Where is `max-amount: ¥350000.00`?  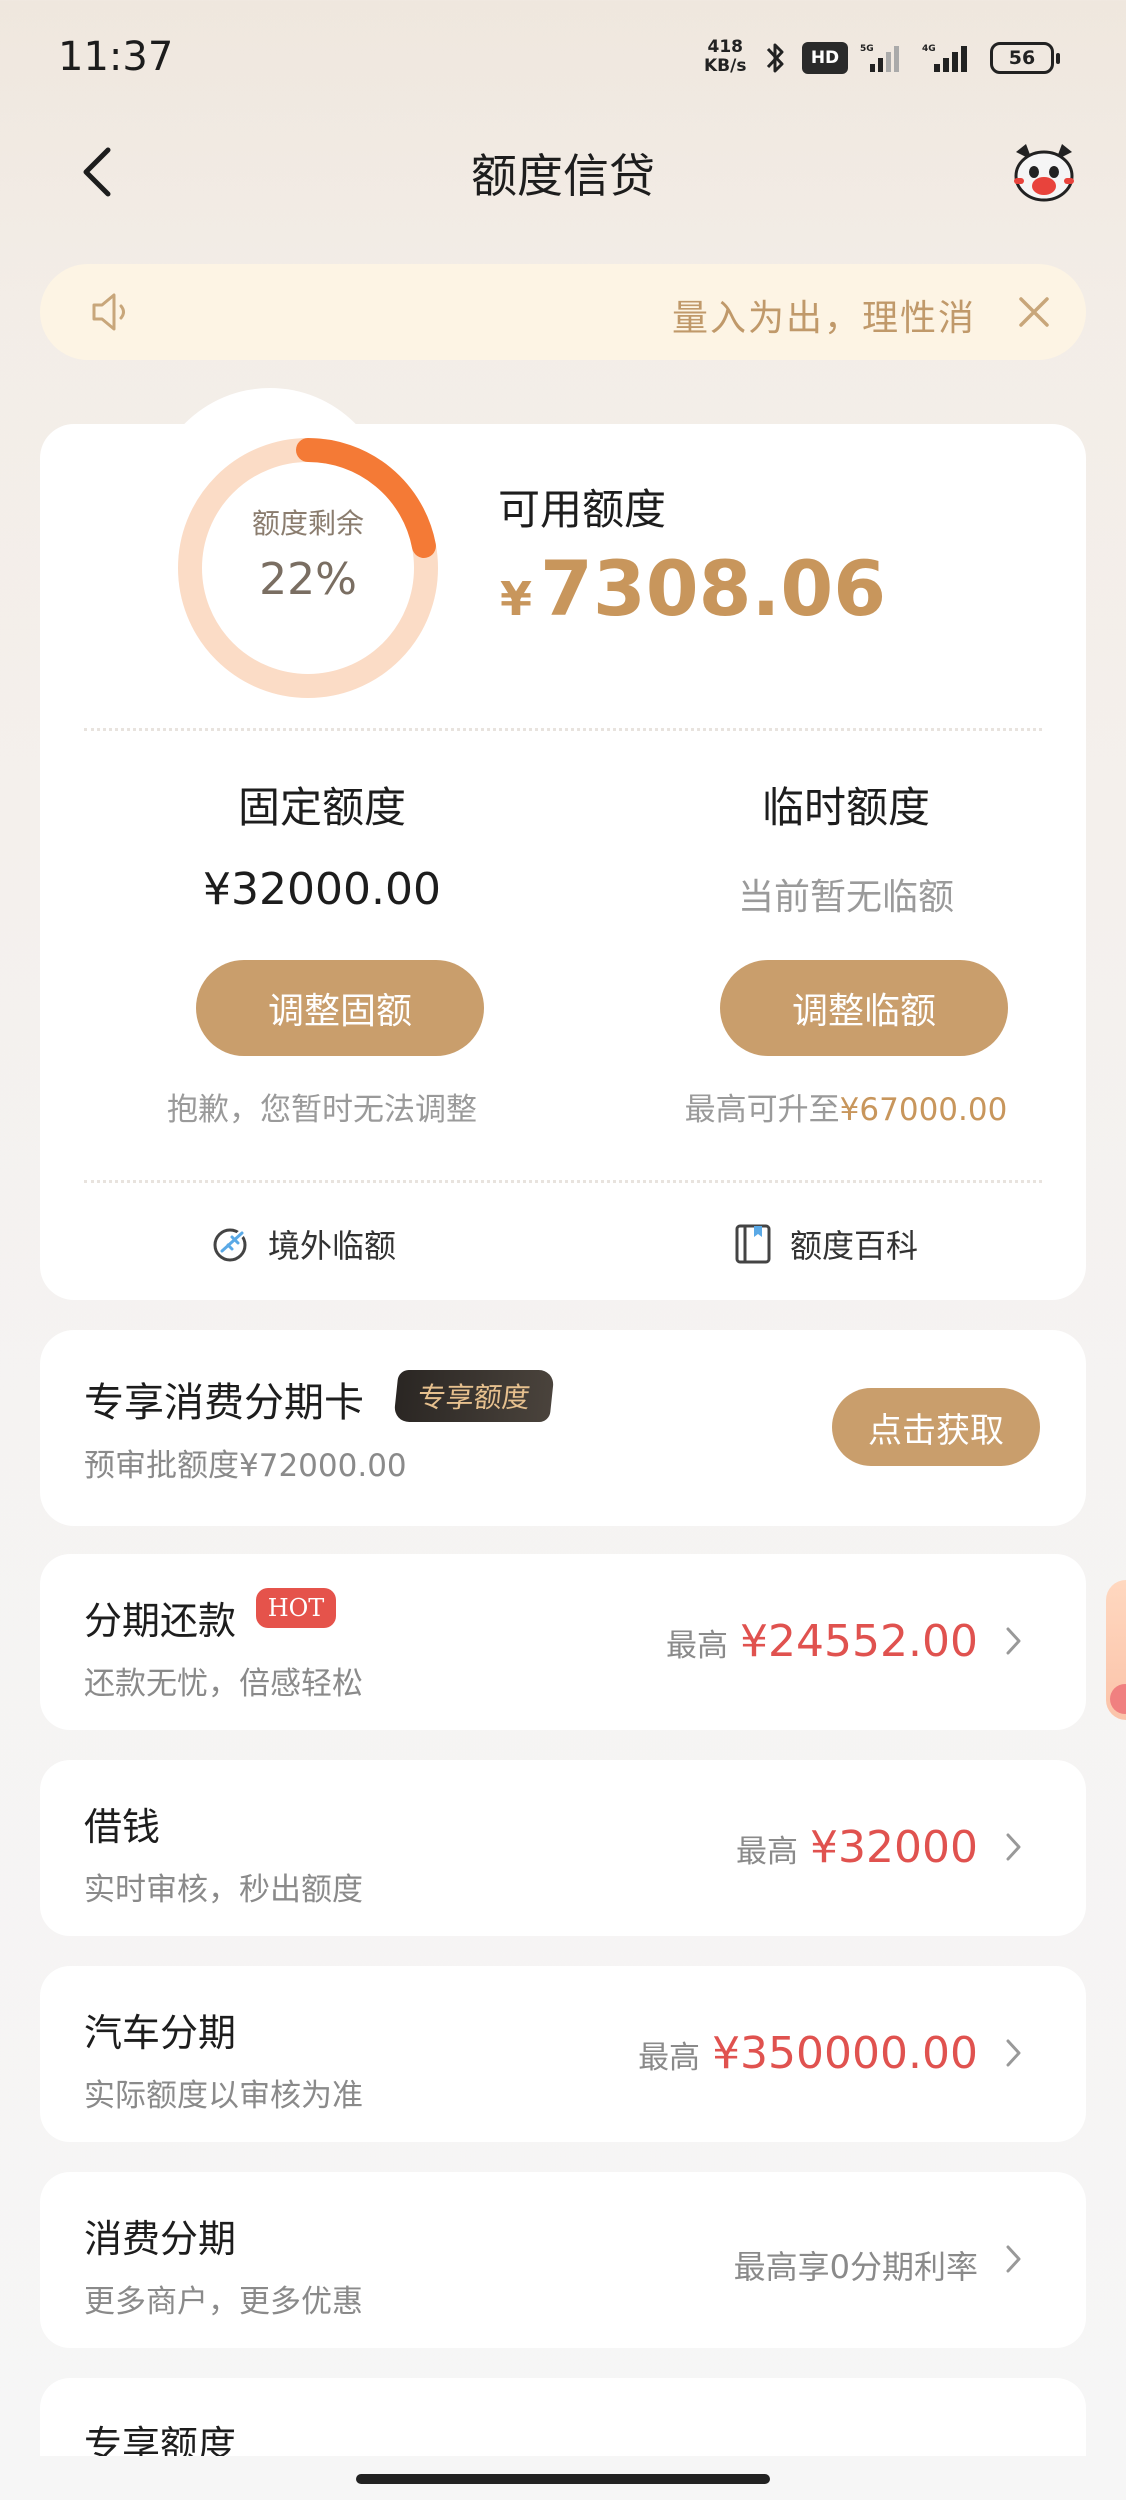 max-amount: ¥350000.00 is located at coordinates (845, 2053).